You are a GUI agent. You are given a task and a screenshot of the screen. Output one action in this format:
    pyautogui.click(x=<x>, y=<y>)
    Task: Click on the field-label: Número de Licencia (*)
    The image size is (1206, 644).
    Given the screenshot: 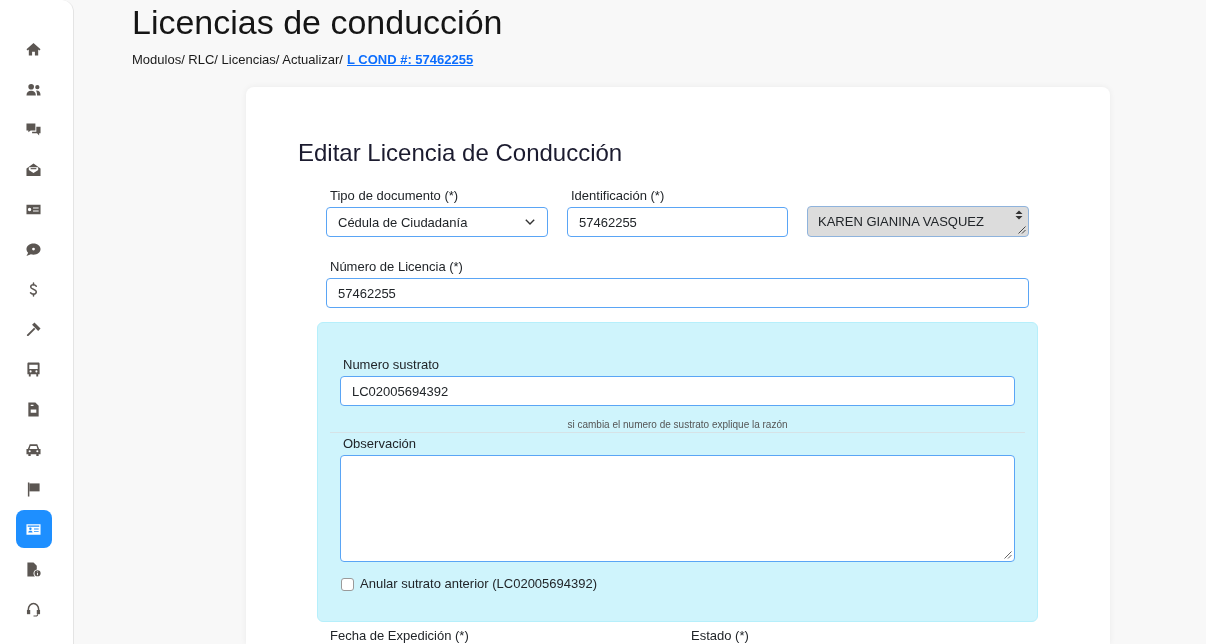 What is the action you would take?
    pyautogui.click(x=396, y=267)
    